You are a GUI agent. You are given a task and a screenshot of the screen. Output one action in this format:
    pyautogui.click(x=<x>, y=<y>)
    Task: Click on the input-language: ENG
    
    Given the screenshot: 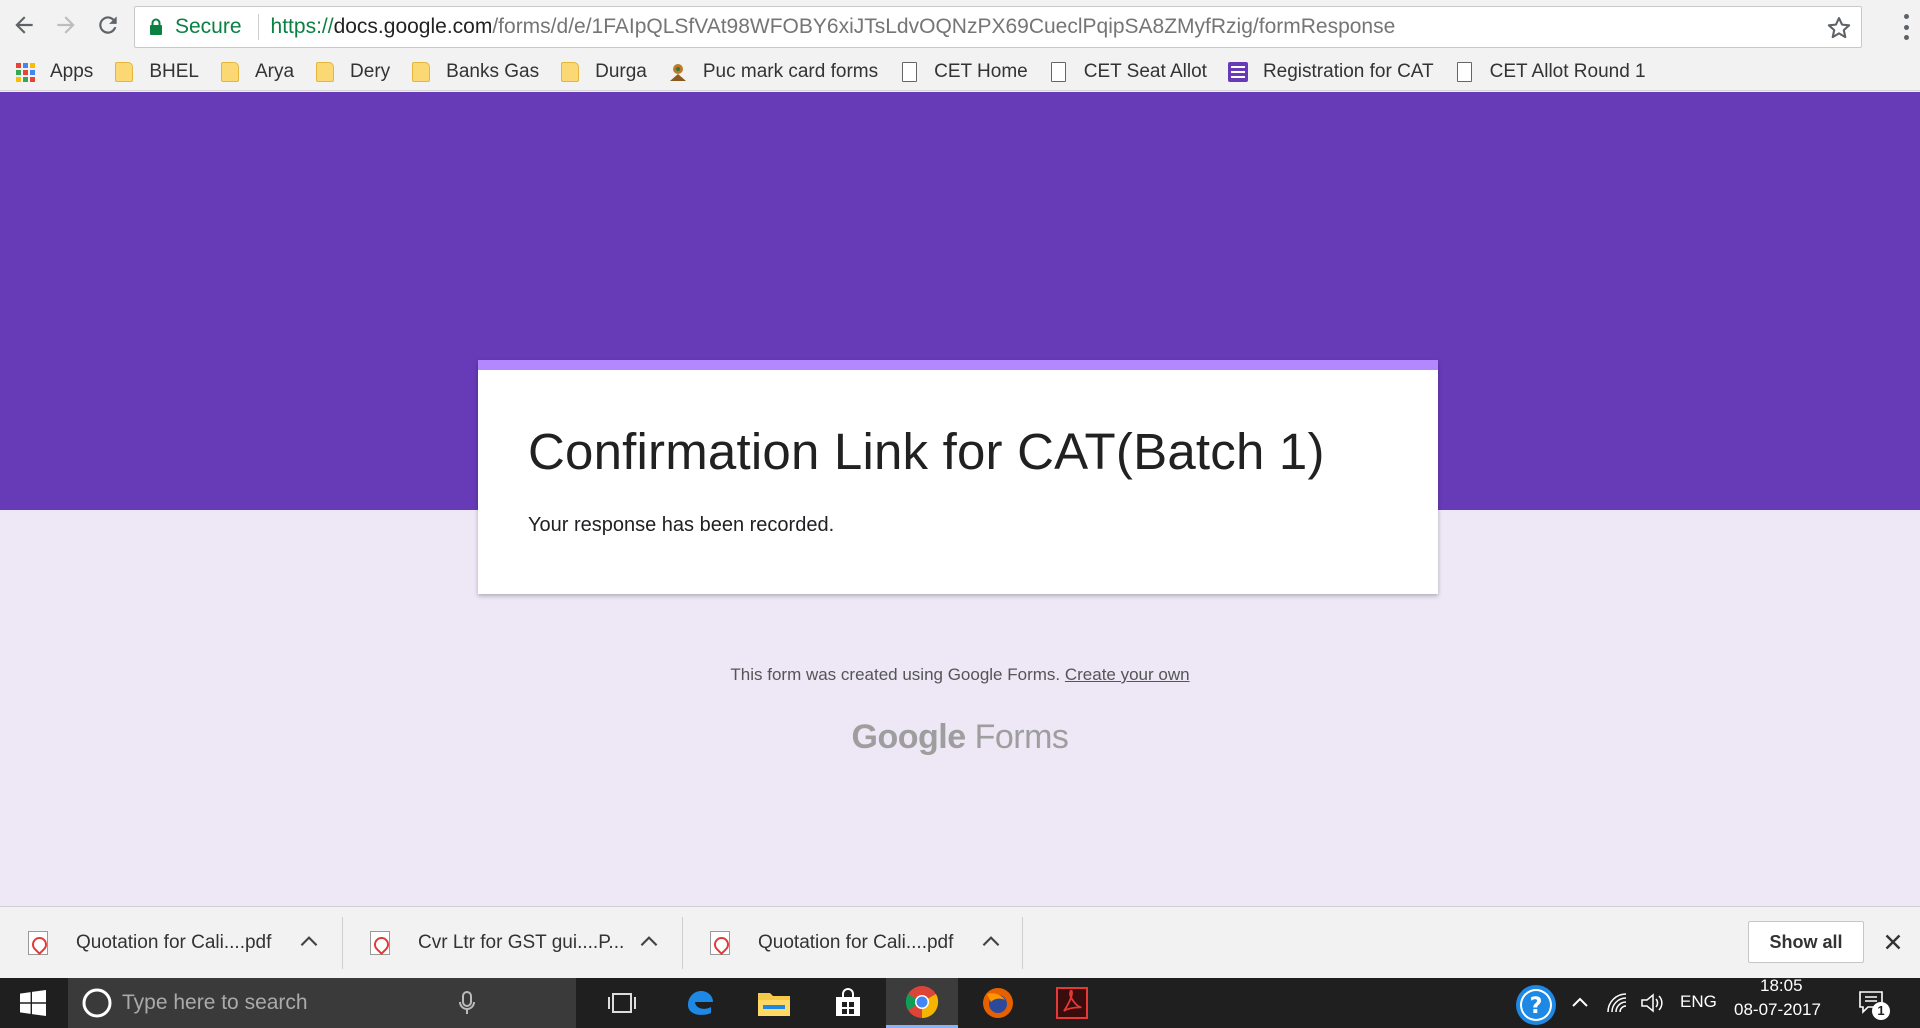 What is the action you would take?
    pyautogui.click(x=1698, y=1002)
    